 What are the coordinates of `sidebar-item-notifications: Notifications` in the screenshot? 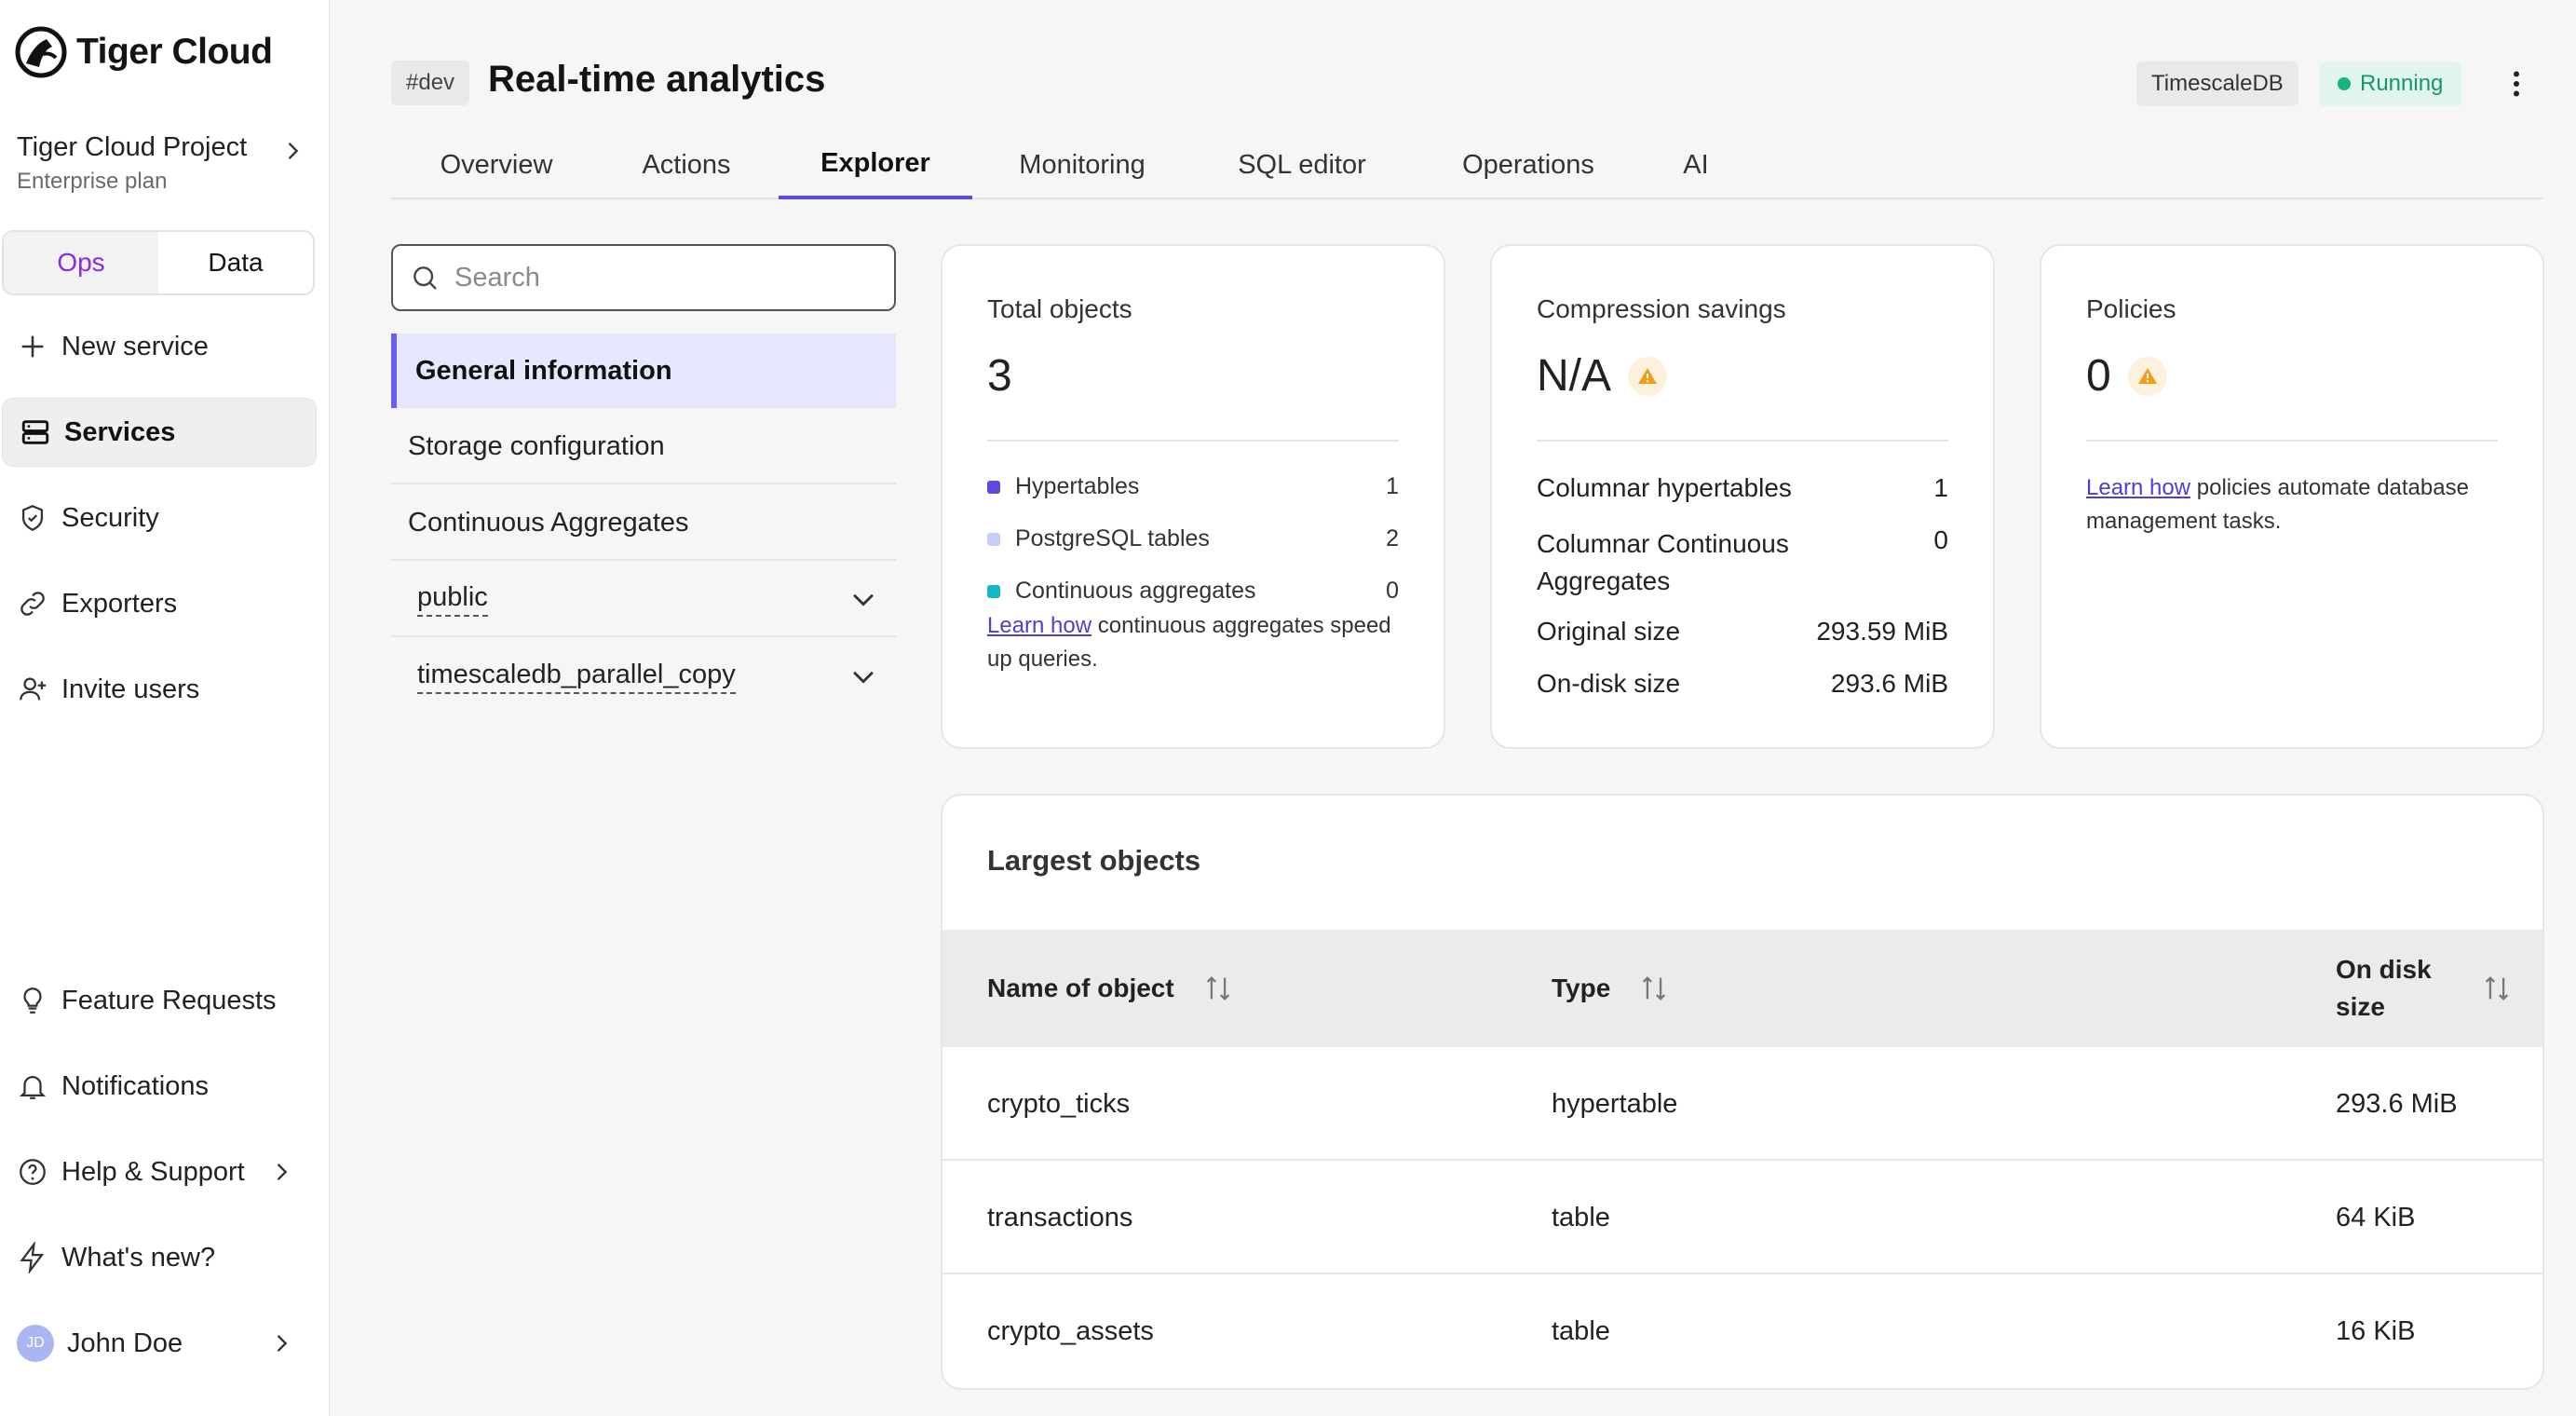 It's located at (157, 1087).